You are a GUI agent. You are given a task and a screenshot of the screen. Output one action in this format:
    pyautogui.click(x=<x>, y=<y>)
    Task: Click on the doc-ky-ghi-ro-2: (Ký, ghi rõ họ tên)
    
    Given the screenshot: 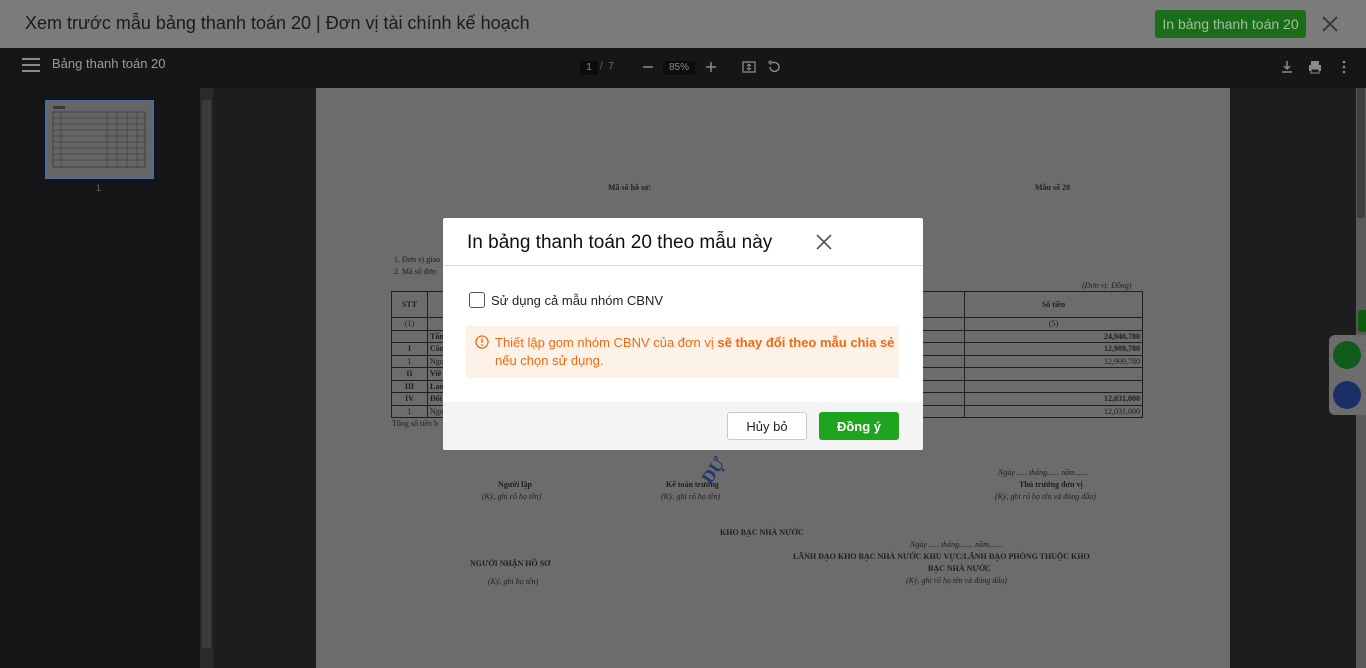 What is the action you would take?
    pyautogui.click(x=691, y=496)
    